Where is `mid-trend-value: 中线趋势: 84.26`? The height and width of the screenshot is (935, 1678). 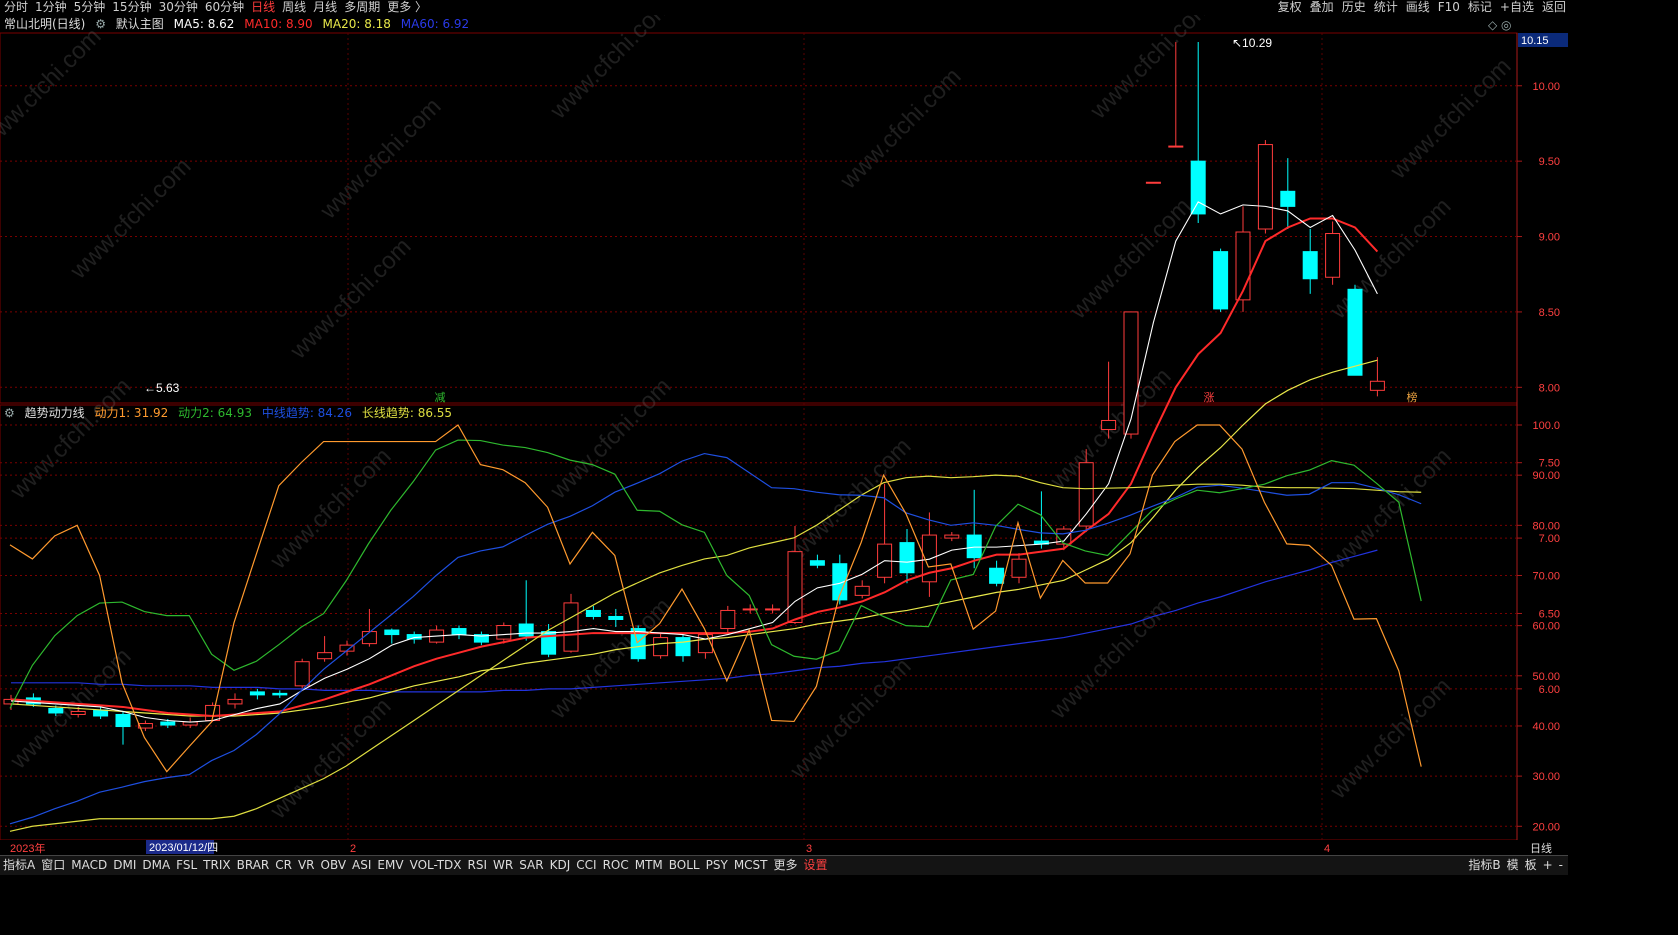
mid-trend-value: 中线趋势: 84.26 is located at coordinates (307, 413).